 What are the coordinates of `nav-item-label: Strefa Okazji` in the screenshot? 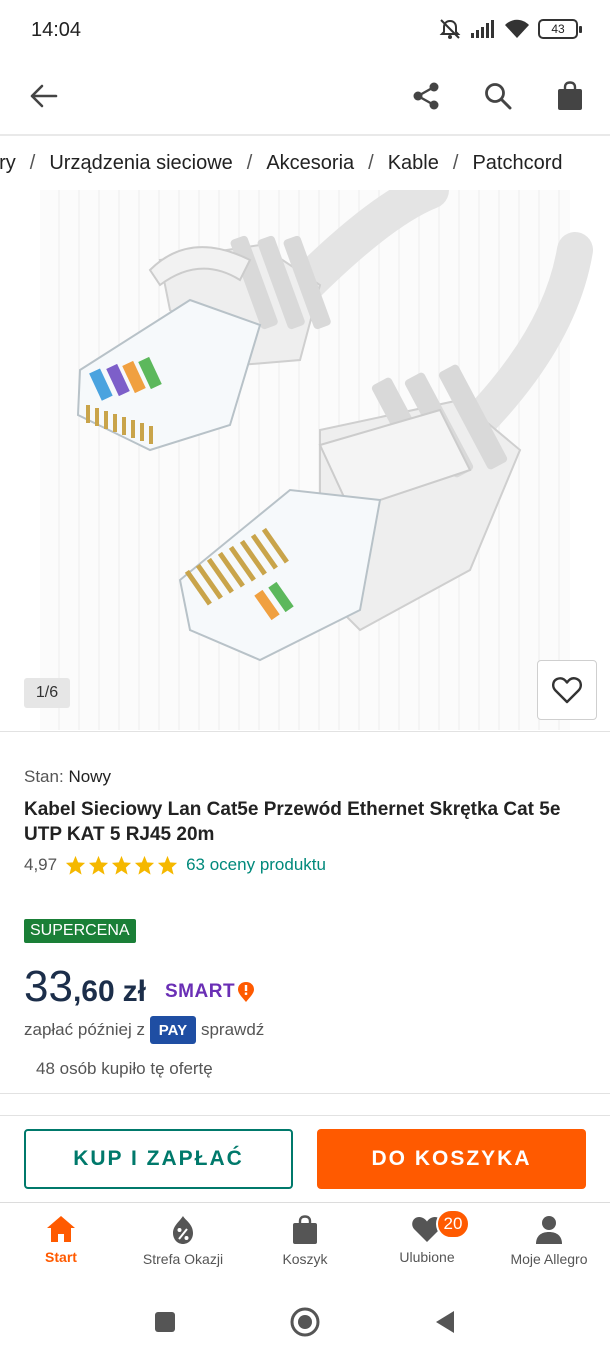 It's located at (183, 1259).